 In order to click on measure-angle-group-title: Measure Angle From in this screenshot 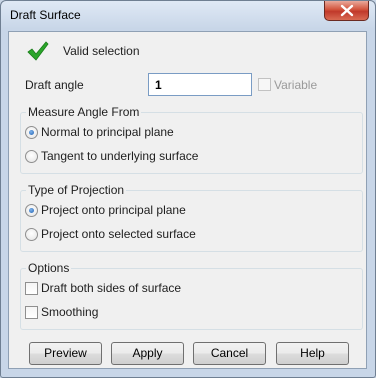, I will do `click(84, 112)`.